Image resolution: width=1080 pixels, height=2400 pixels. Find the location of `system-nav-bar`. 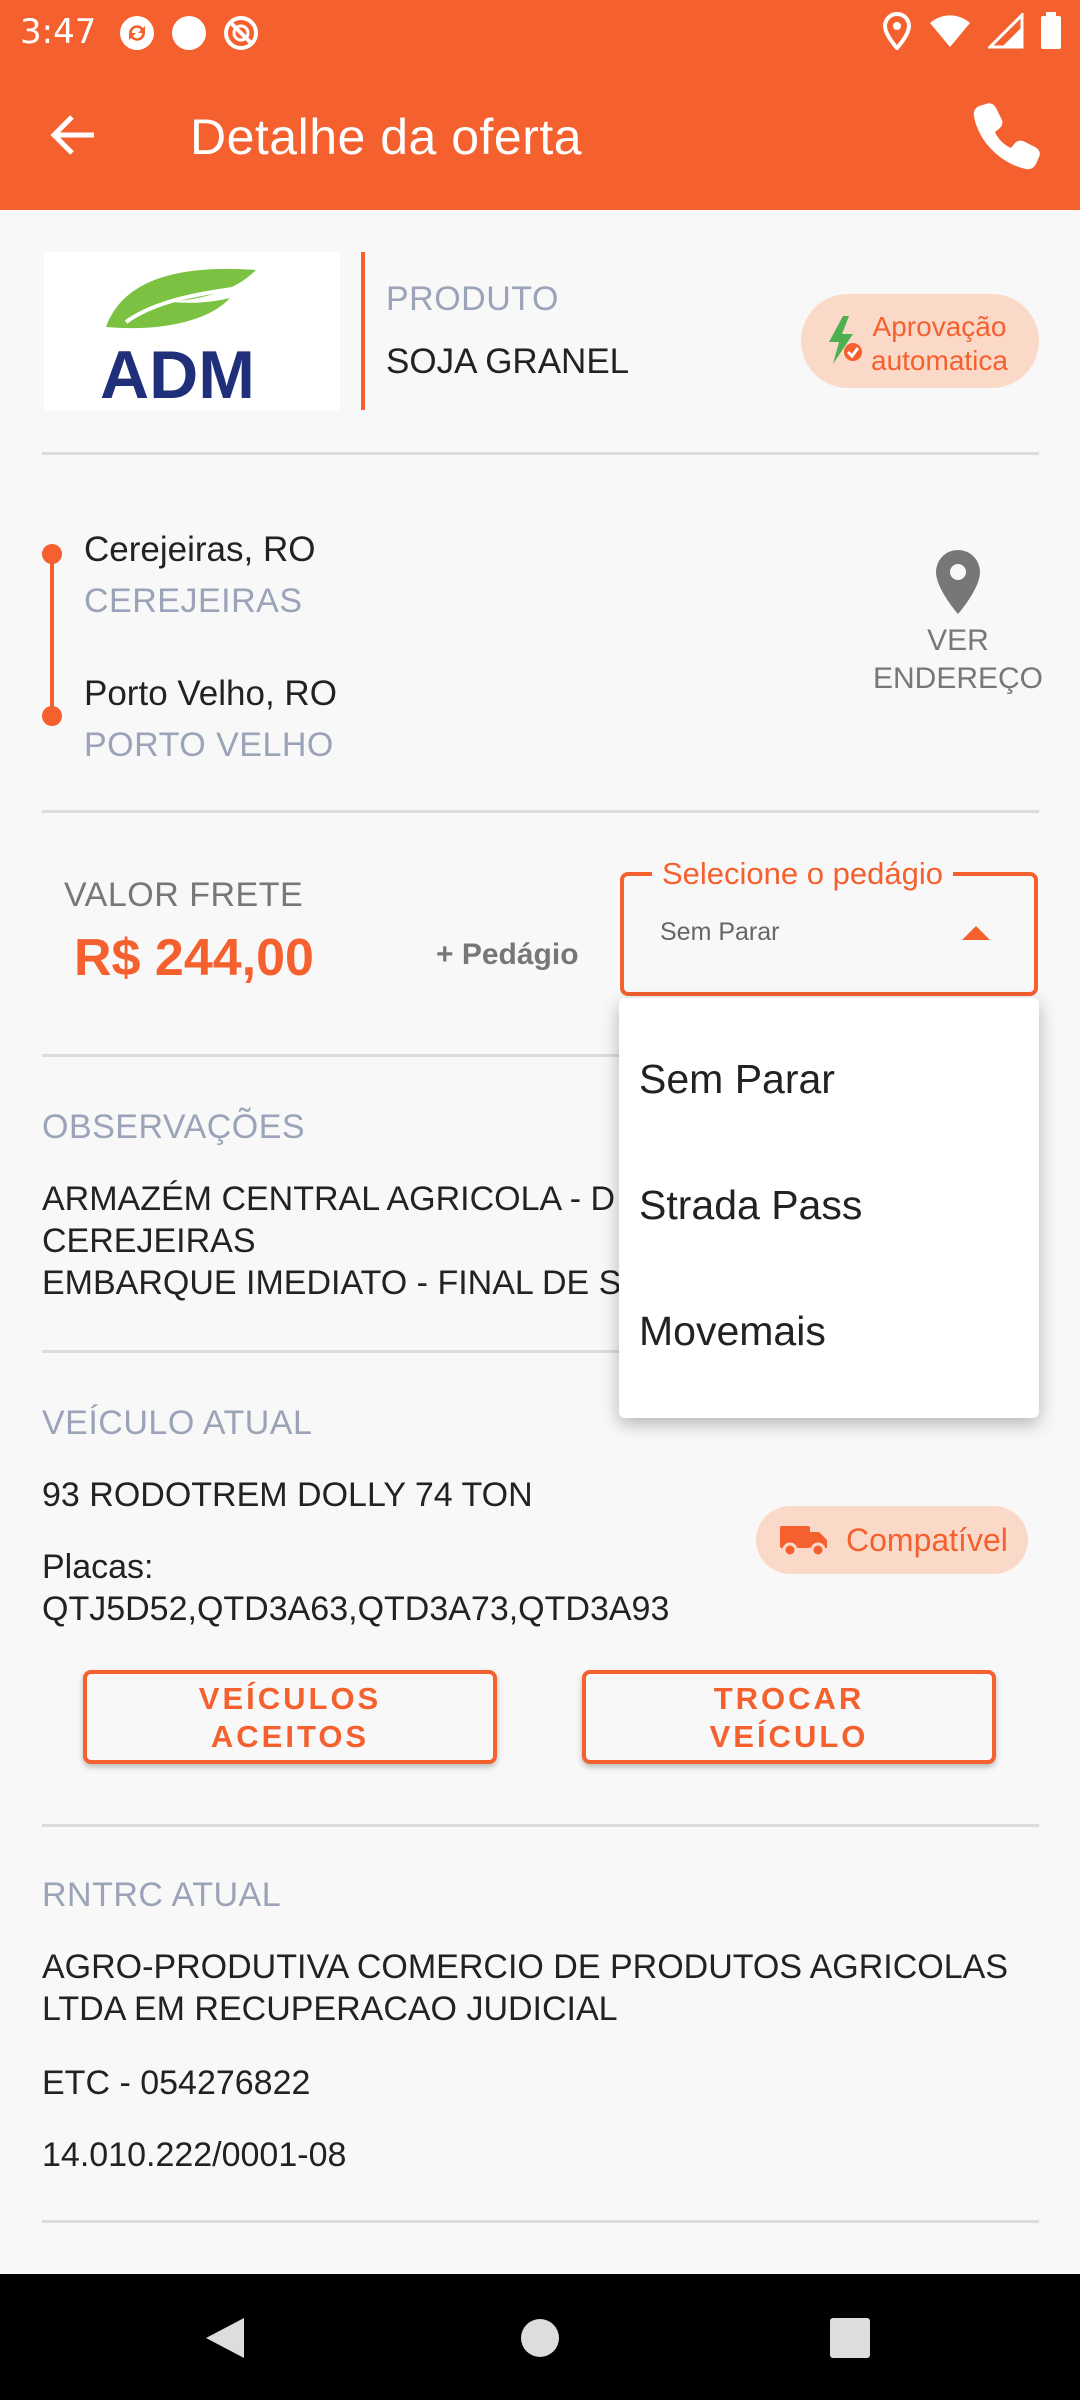

system-nav-bar is located at coordinates (540, 2337).